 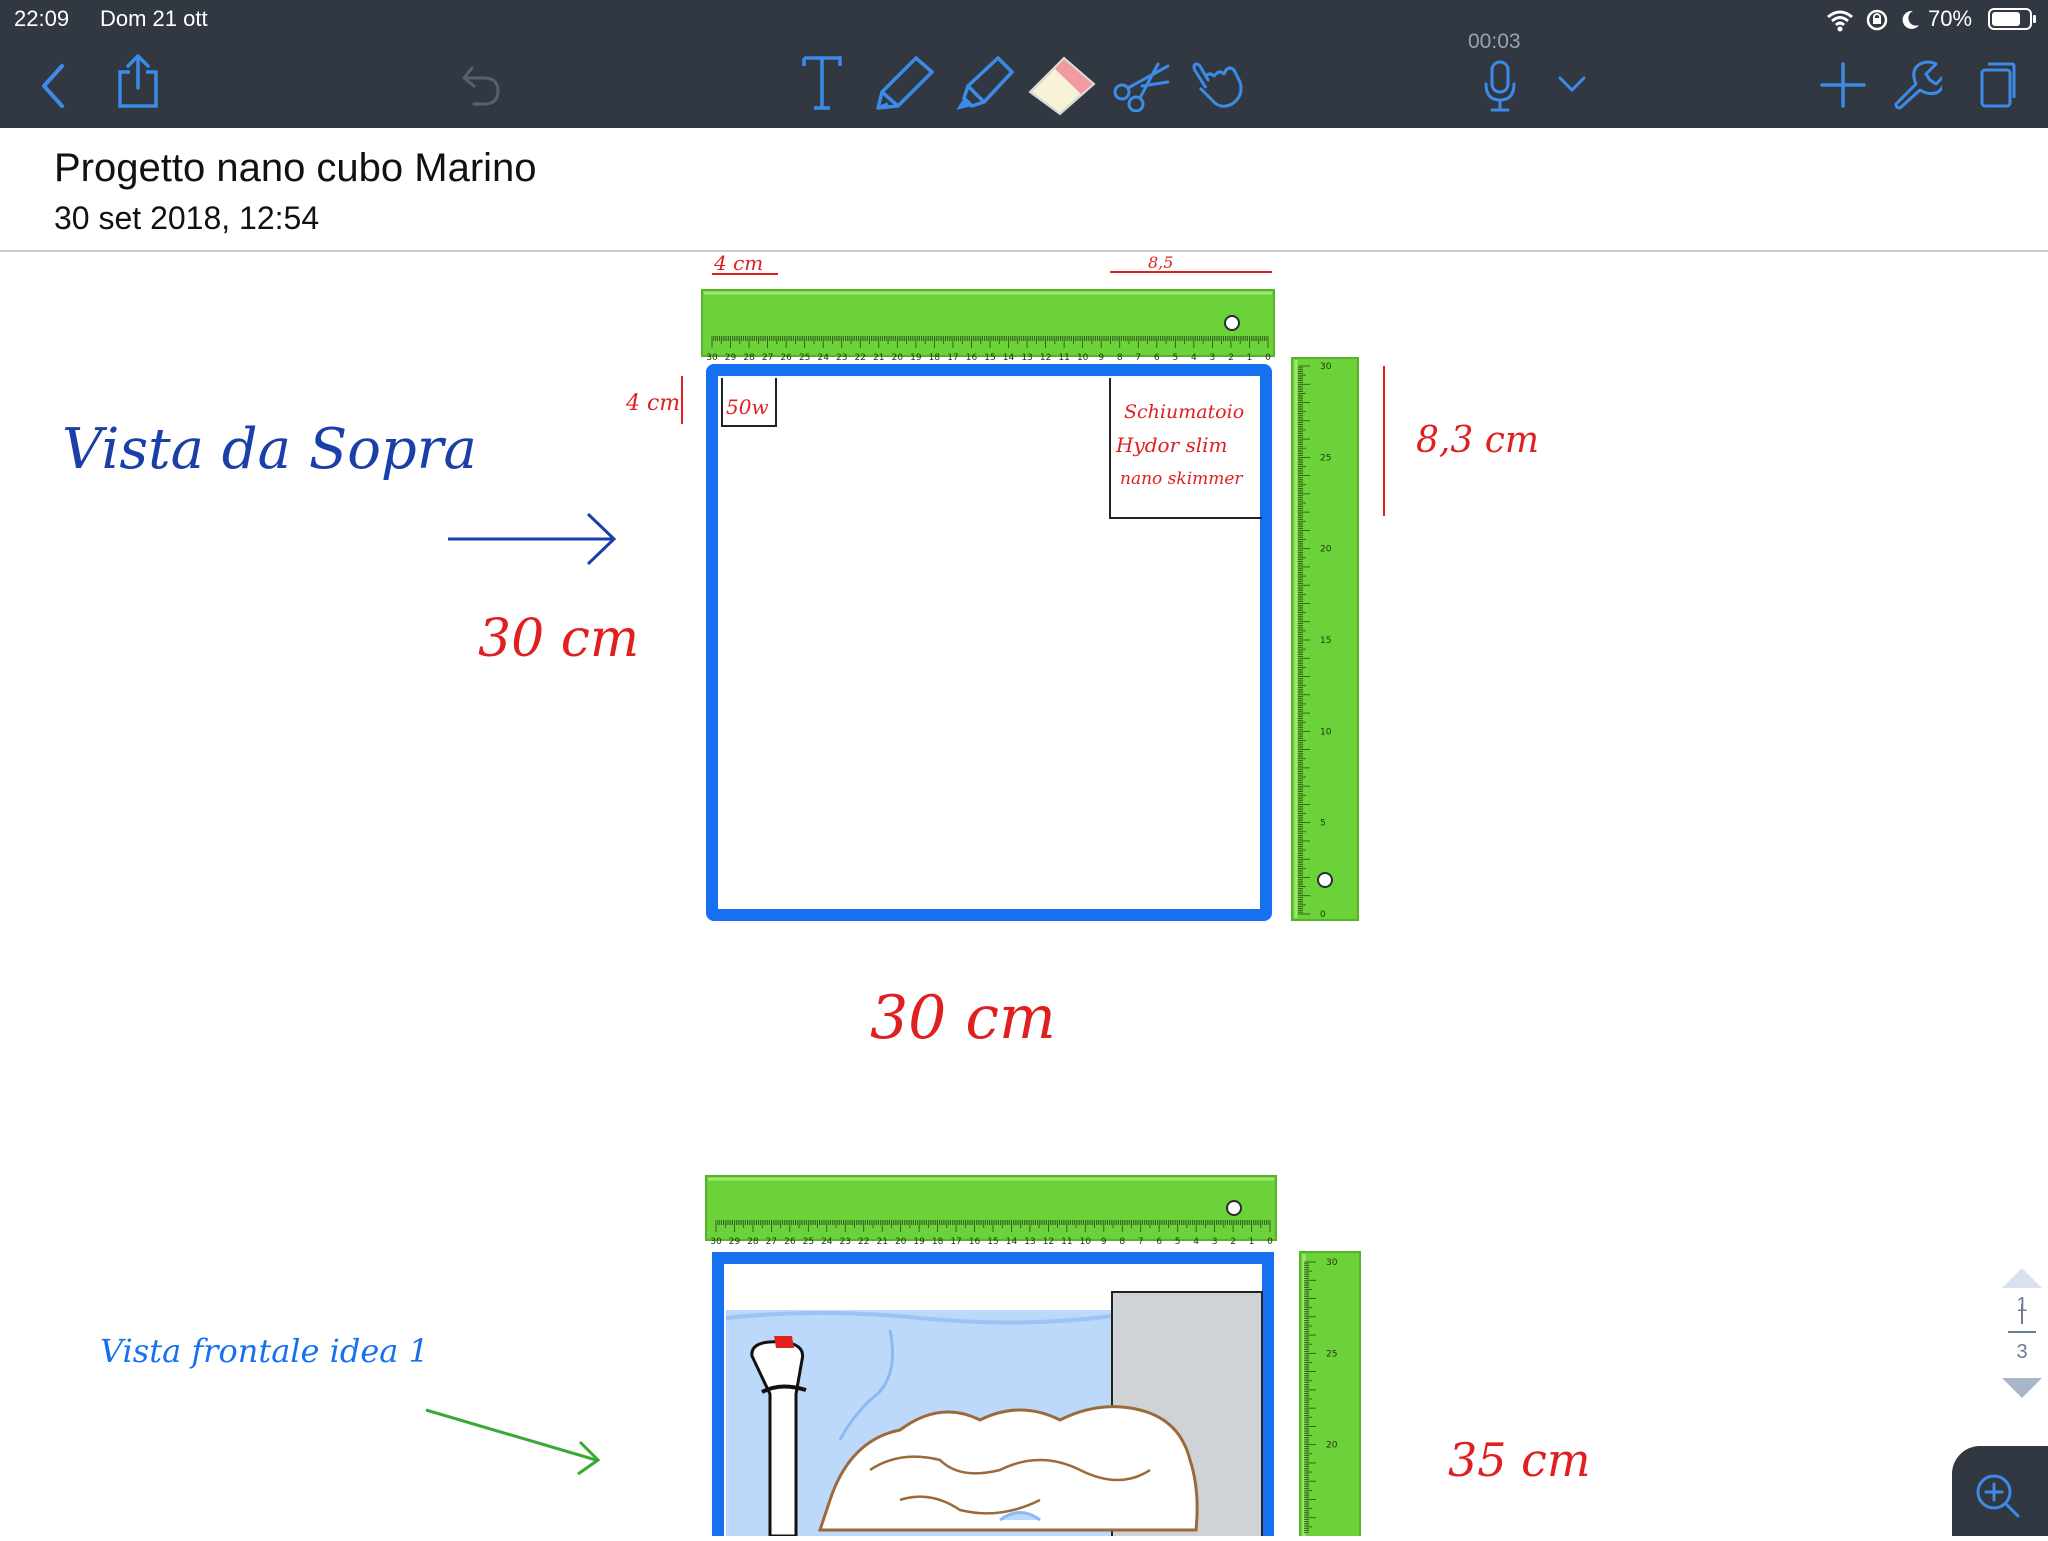 What do you see at coordinates (264, 1351) in the screenshot?
I see `note-view-front: Vista frontale idea 1` at bounding box center [264, 1351].